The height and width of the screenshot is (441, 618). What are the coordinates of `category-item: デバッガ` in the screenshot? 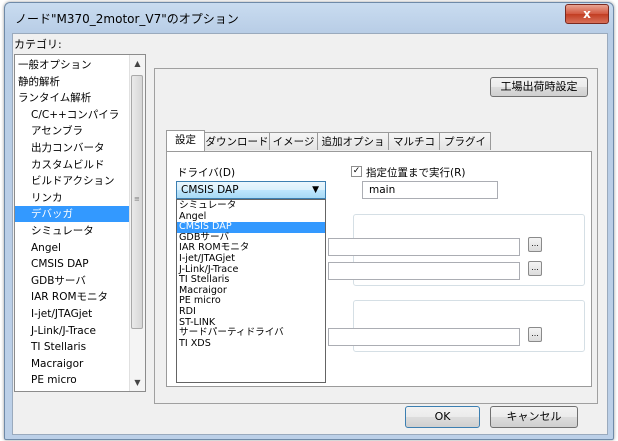 It's located at (72, 214).